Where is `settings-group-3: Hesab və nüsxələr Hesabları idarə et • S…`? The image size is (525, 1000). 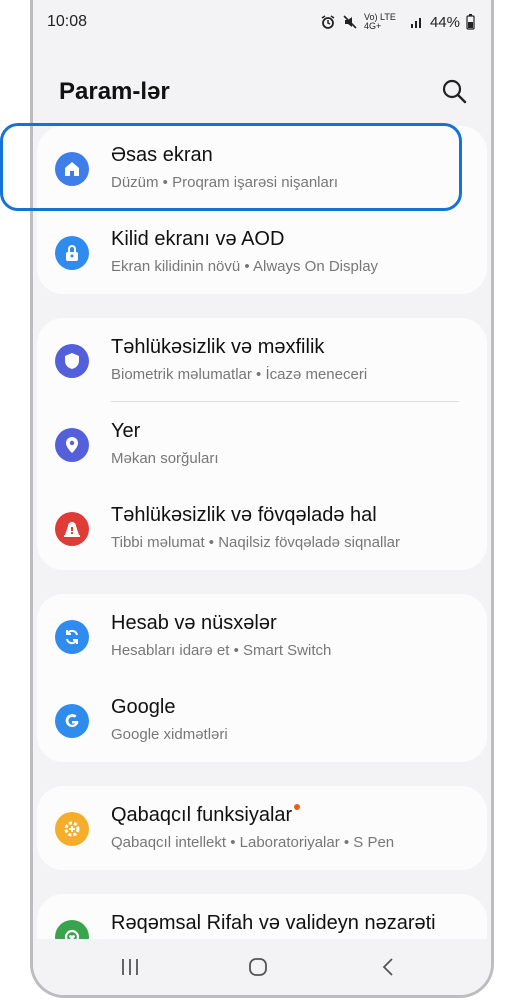 settings-group-3: Hesab və nüsxələr Hesabları idarə et • S… is located at coordinates (262, 678).